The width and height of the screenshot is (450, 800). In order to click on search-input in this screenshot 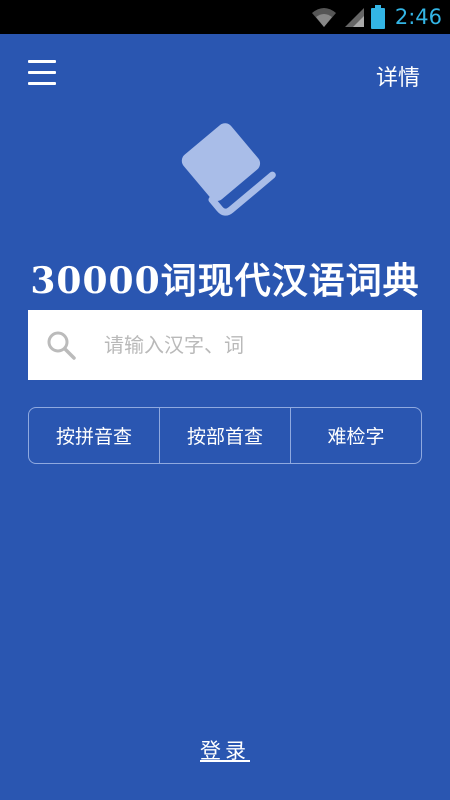, I will do `click(254, 345)`.